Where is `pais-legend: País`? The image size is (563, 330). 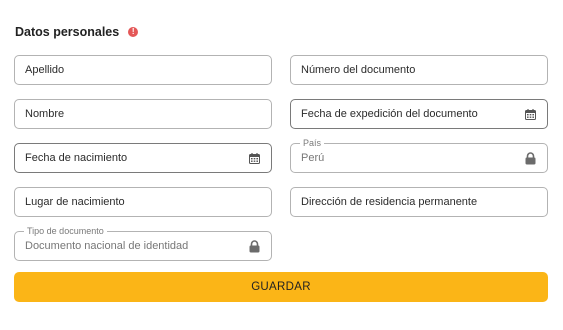 pais-legend: País is located at coordinates (312, 143).